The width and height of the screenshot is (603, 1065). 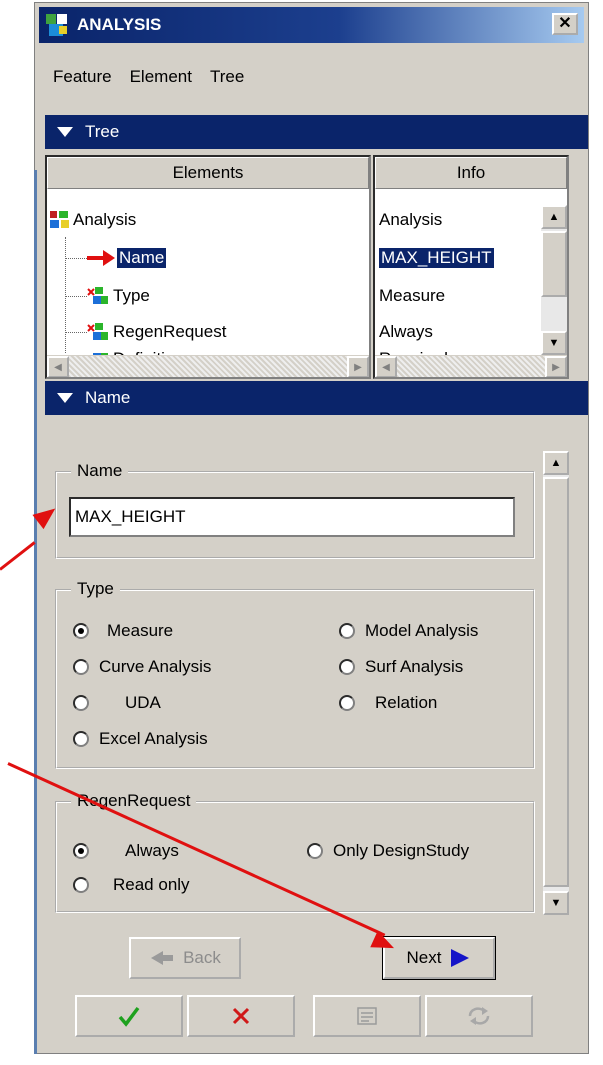 I want to click on elements-hscrollbar: ◀ ▶, so click(x=208, y=366).